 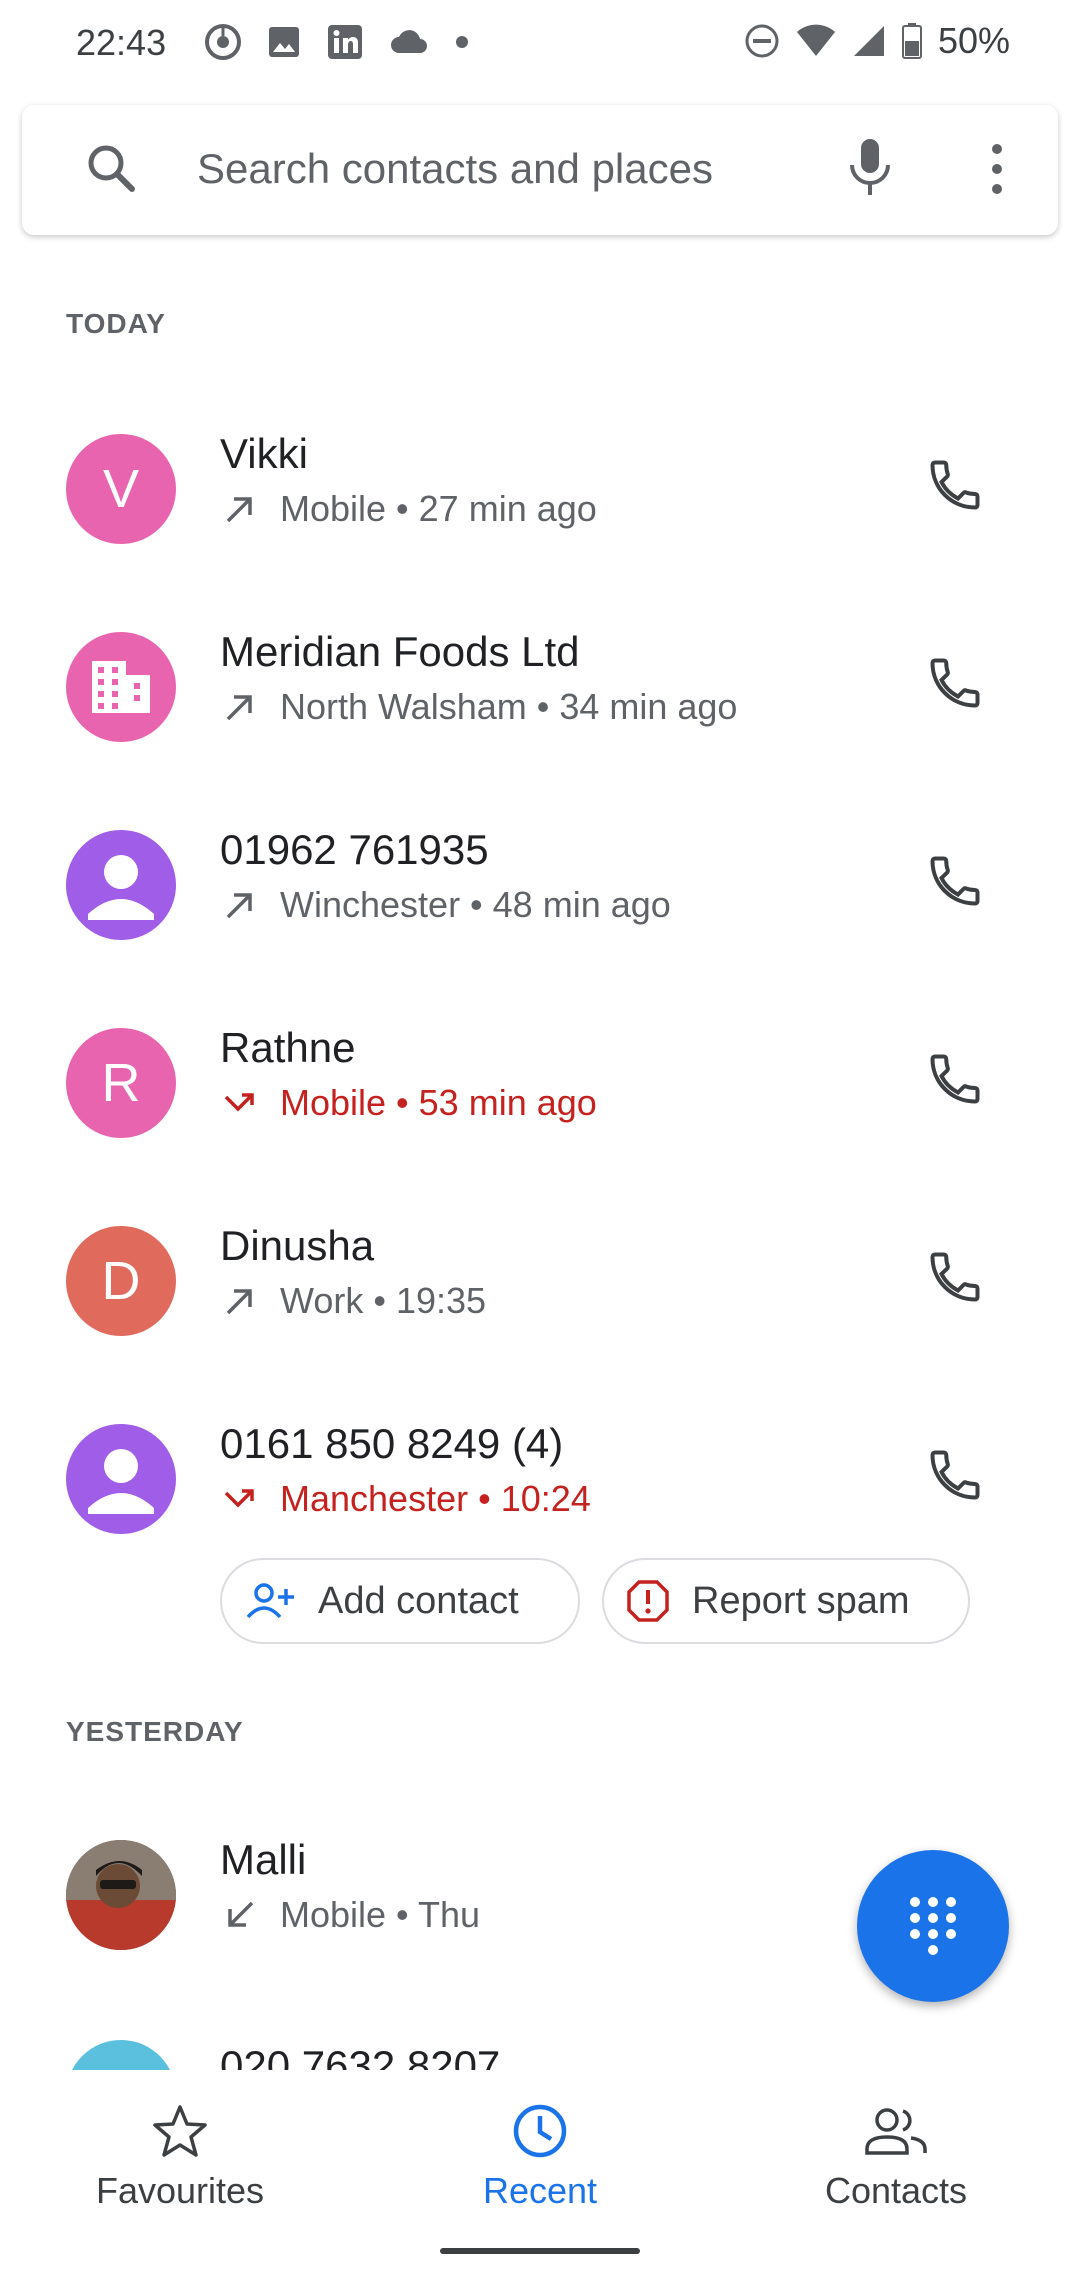 What do you see at coordinates (392, 1443) in the screenshot?
I see `call-name: 0161 850 8249 (4)` at bounding box center [392, 1443].